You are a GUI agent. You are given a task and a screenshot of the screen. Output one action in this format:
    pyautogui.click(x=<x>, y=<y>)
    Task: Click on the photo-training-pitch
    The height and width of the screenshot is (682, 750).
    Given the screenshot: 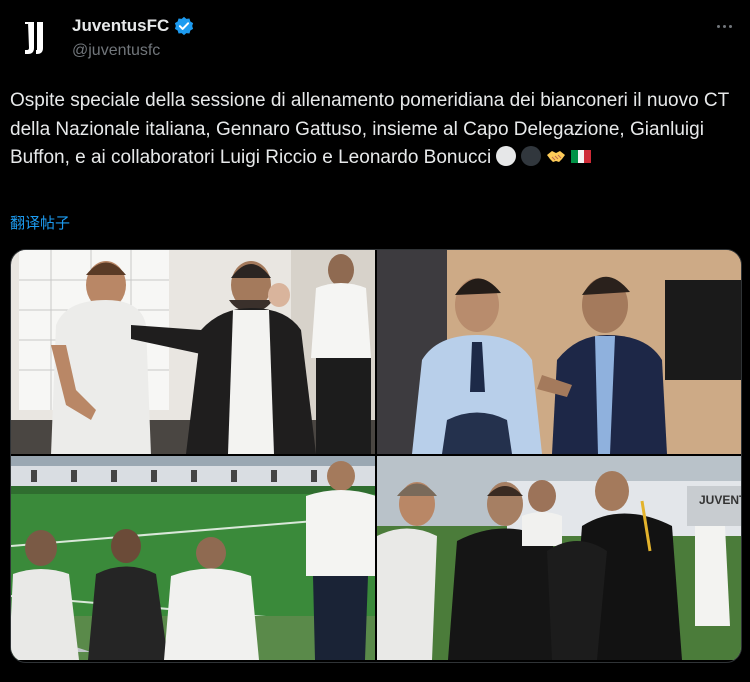 What is the action you would take?
    pyautogui.click(x=193, y=558)
    